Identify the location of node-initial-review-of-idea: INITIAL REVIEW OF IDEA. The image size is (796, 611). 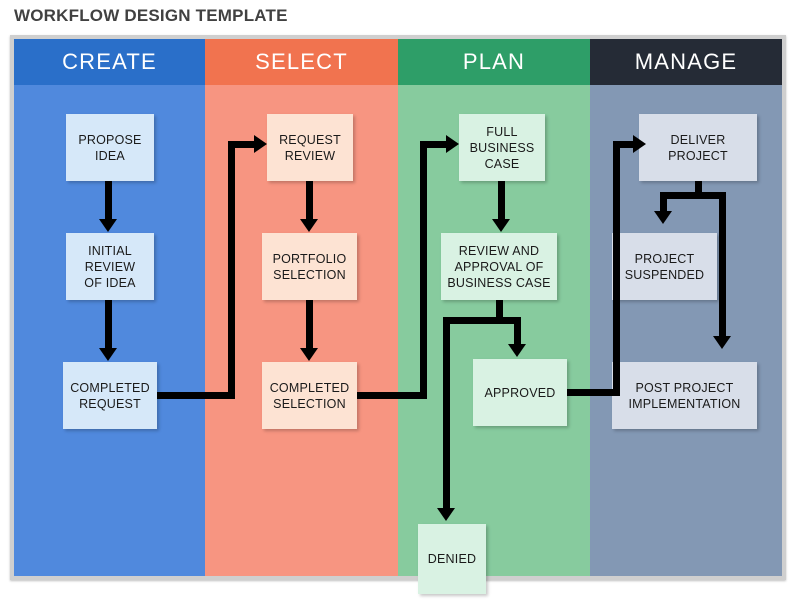
(110, 266).